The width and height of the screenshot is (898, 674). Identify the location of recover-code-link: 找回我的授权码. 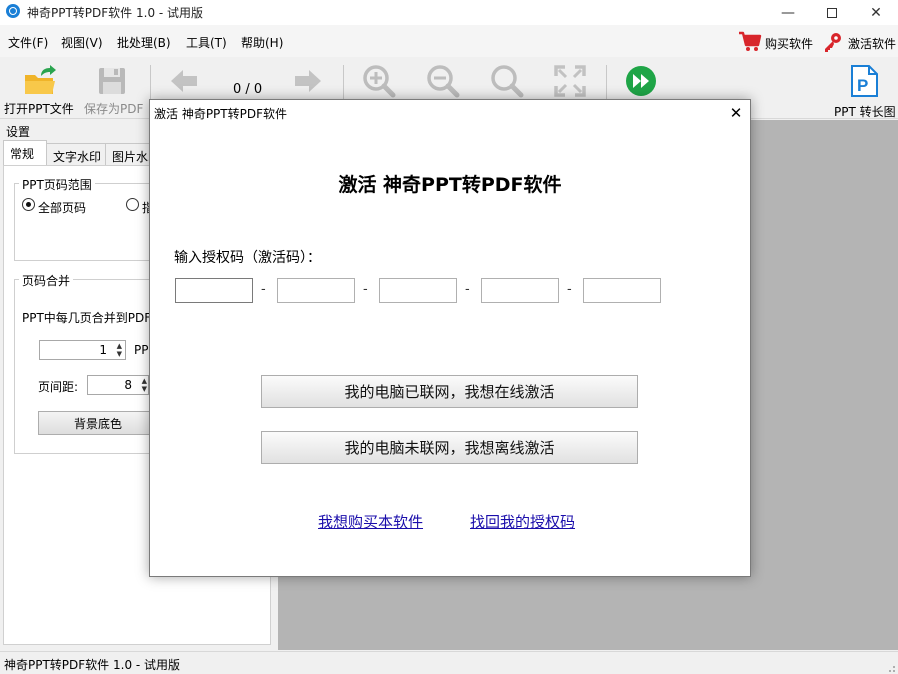
(522, 521).